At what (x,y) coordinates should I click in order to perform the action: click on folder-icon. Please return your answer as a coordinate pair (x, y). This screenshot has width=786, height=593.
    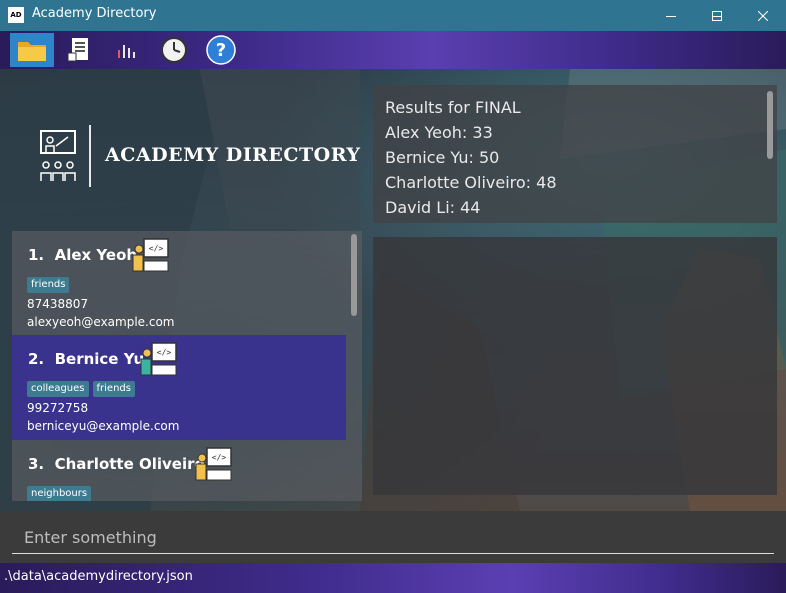
    Looking at the image, I should click on (32, 51).